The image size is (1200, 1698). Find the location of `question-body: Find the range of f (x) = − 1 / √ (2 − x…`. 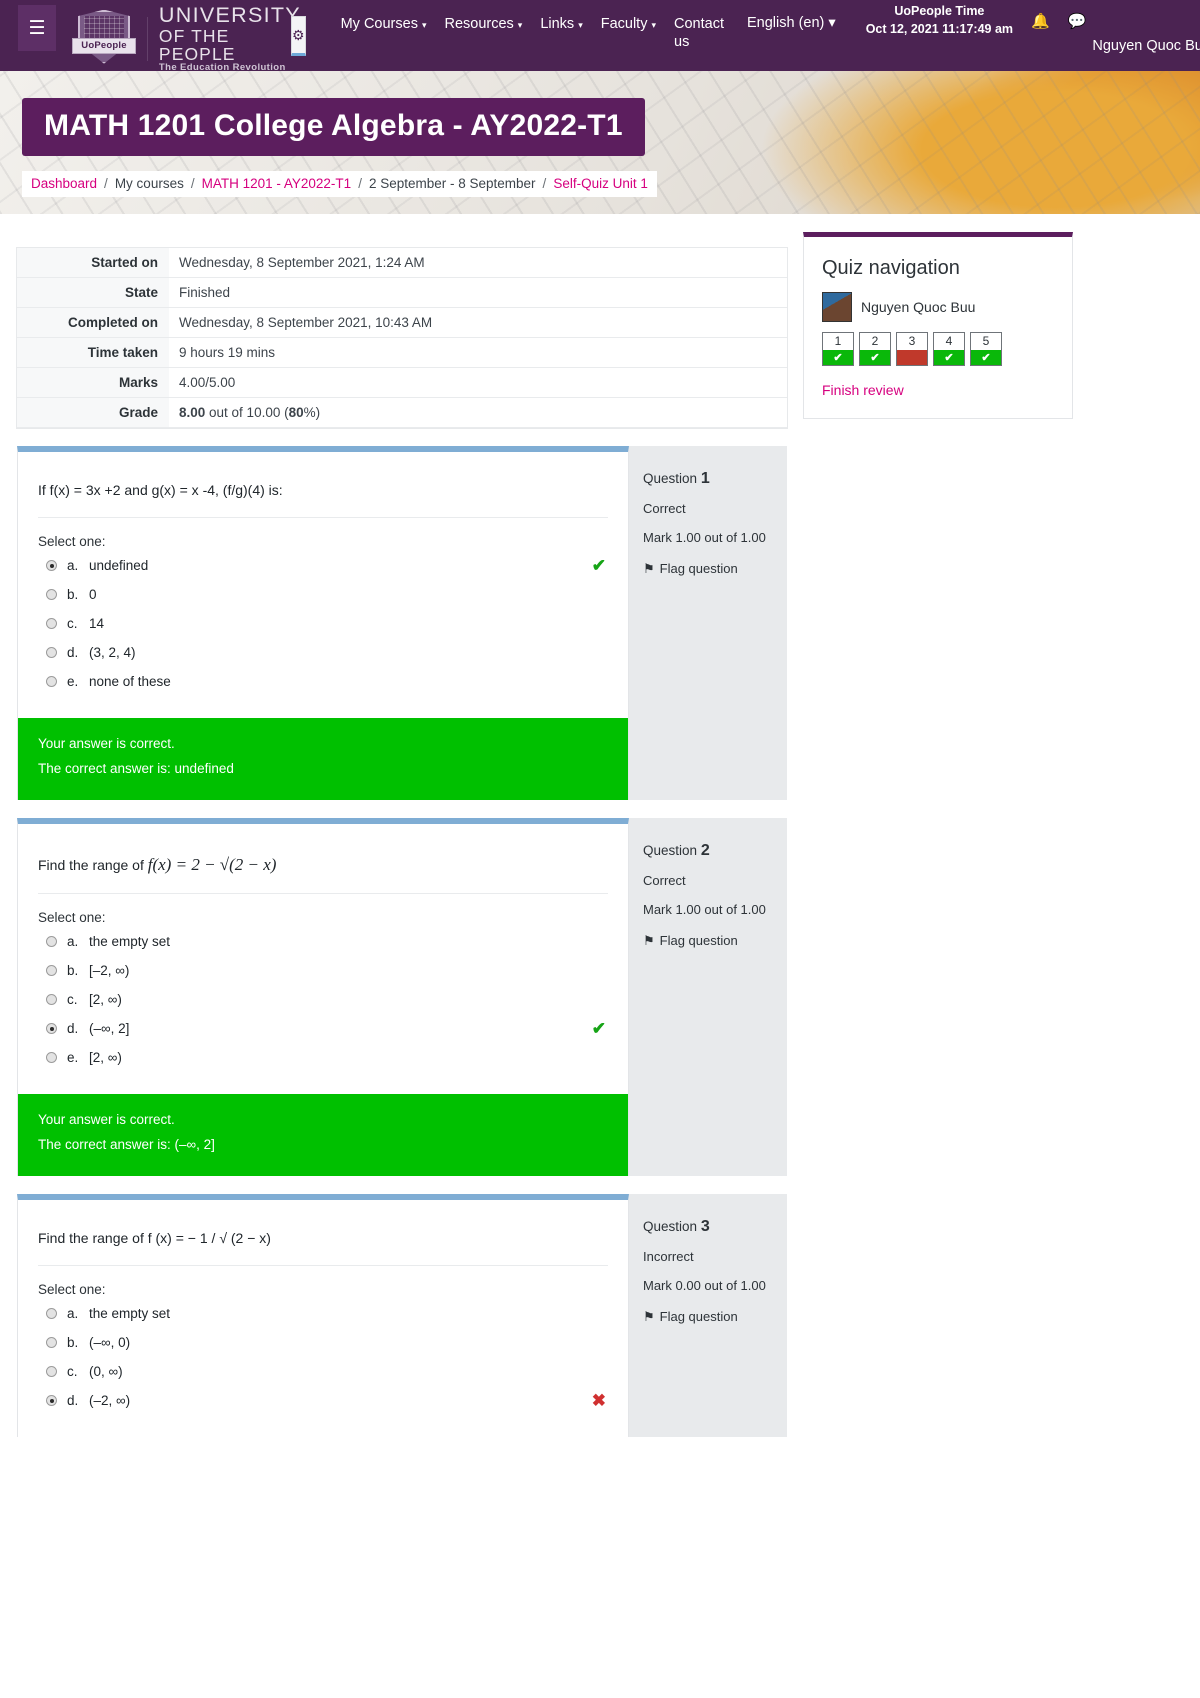

question-body: Find the range of f (x) = − 1 / √ (2 − x… is located at coordinates (323, 1316).